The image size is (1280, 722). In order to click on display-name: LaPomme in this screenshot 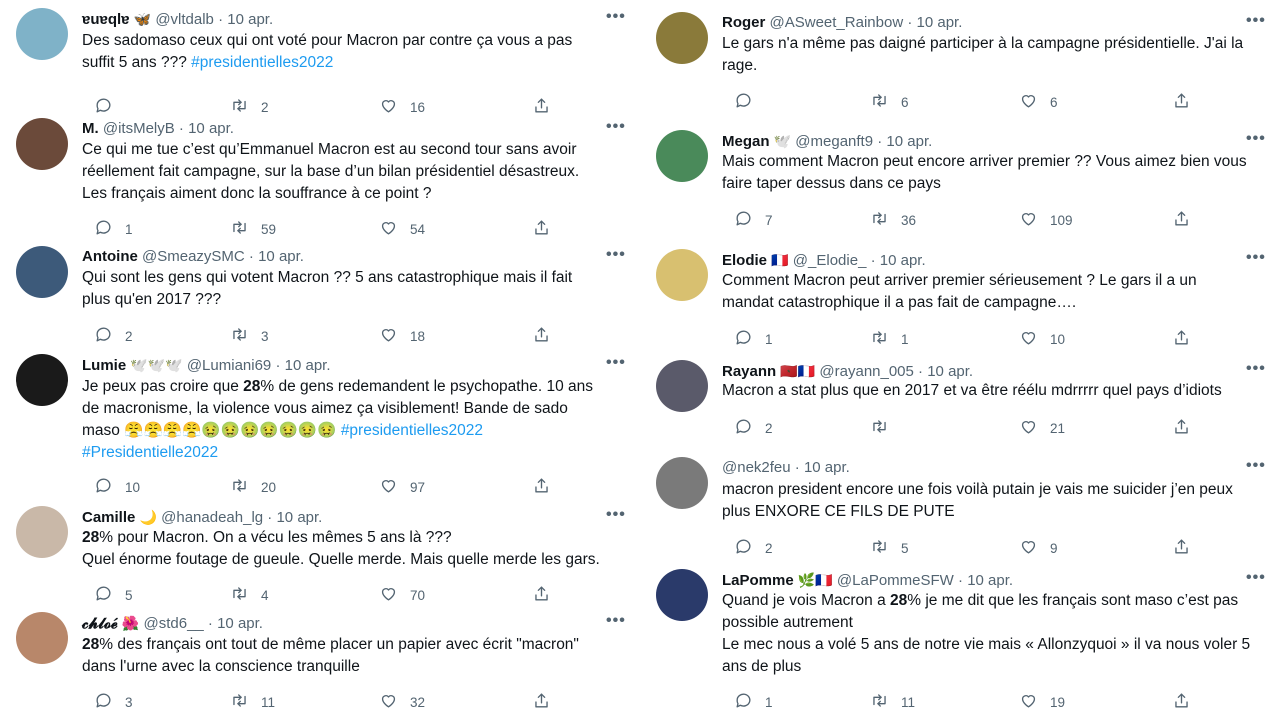, I will do `click(758, 580)`.